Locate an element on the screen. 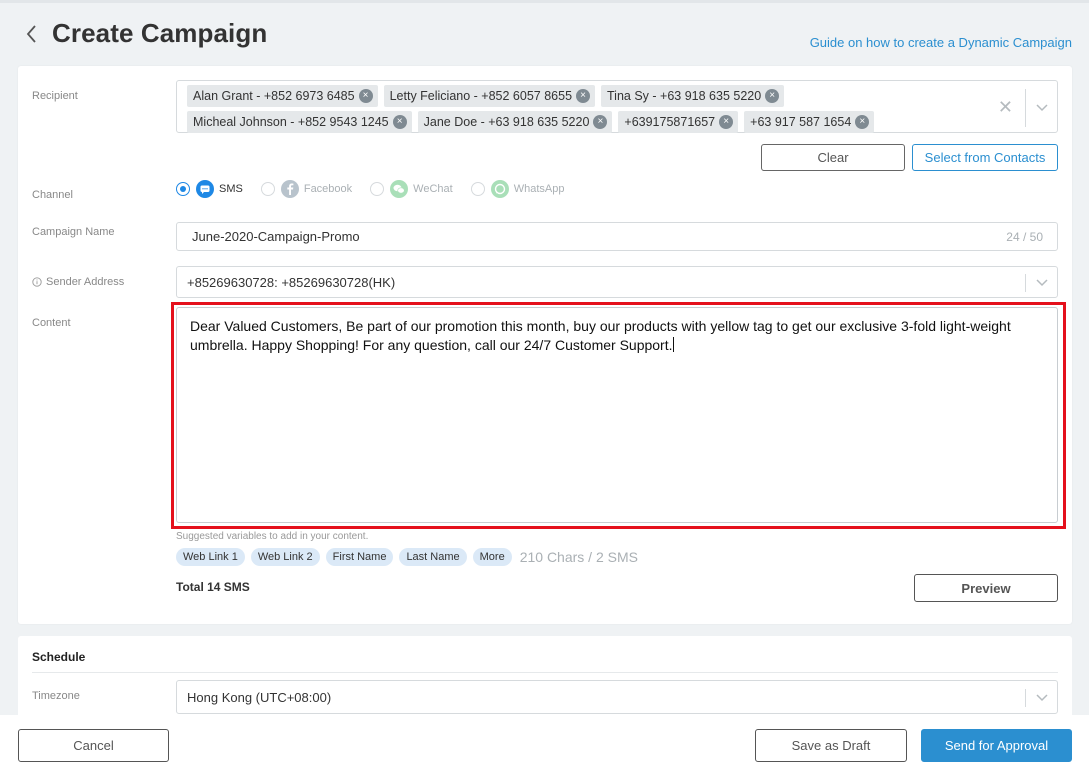 This screenshot has width=1089, height=771. variable-tag-web-link-2: Web Link 2 is located at coordinates (285, 557).